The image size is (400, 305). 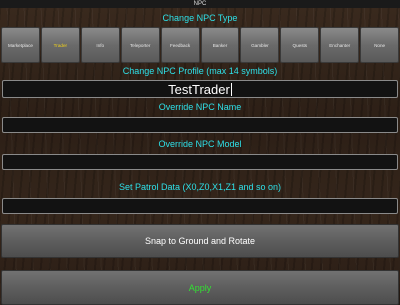 I want to click on type-button-marketplace: Marketplace, so click(x=20, y=45).